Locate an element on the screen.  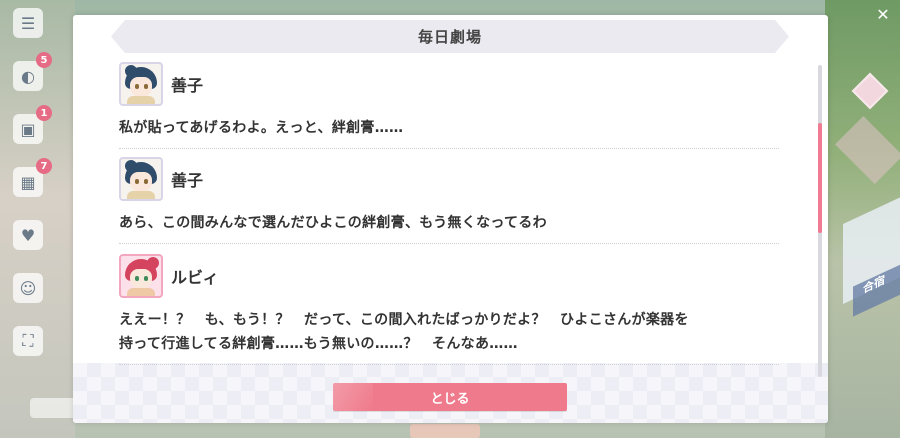
menu-icon: ☰ is located at coordinates (28, 23).